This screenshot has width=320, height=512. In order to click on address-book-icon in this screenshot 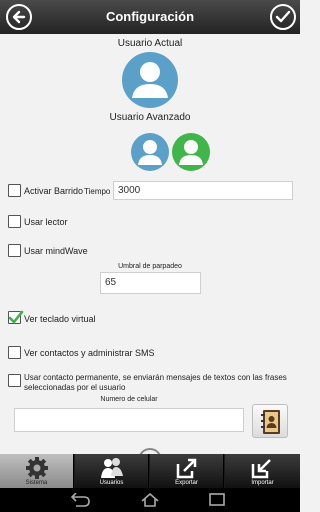, I will do `click(270, 422)`.